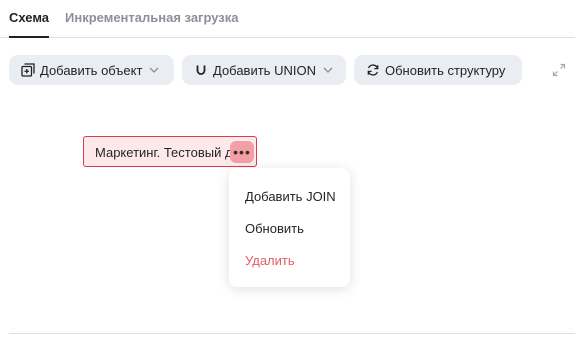 This screenshot has width=581, height=337. Describe the element at coordinates (290, 197) in the screenshot. I see `menu-item-add-join: Добавить JOIN` at that location.